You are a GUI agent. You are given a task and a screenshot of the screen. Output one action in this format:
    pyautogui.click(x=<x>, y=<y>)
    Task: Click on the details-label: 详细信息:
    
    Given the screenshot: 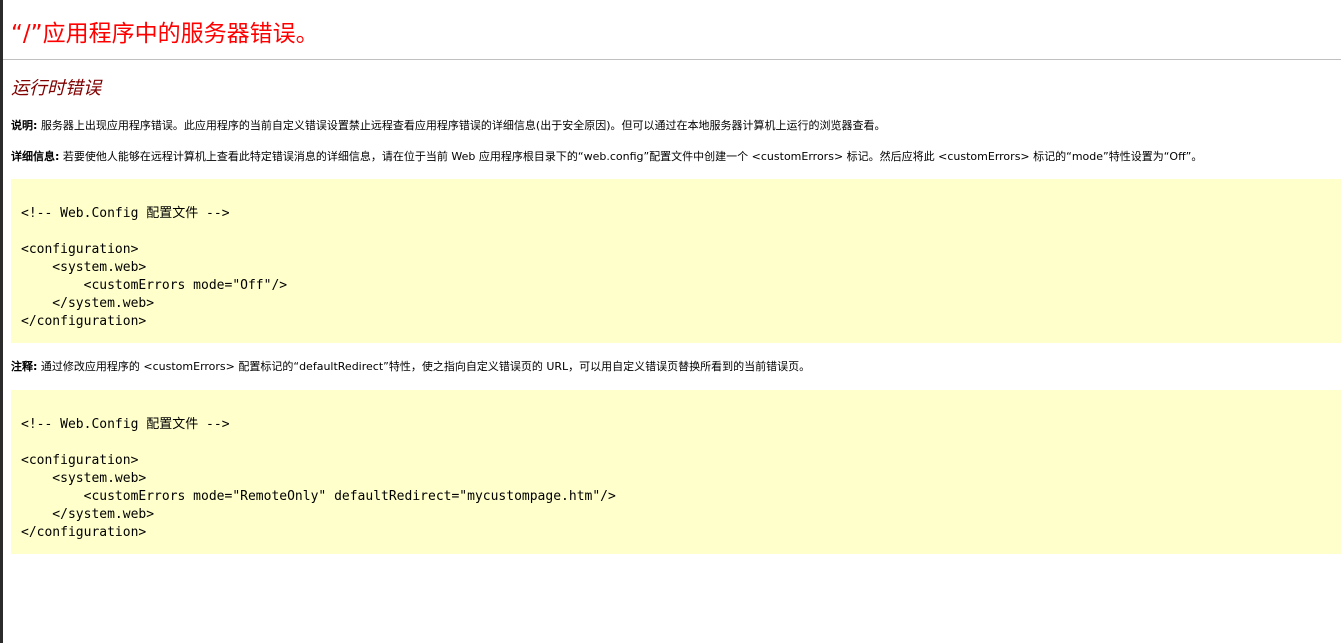 What is the action you would take?
    pyautogui.click(x=35, y=156)
    